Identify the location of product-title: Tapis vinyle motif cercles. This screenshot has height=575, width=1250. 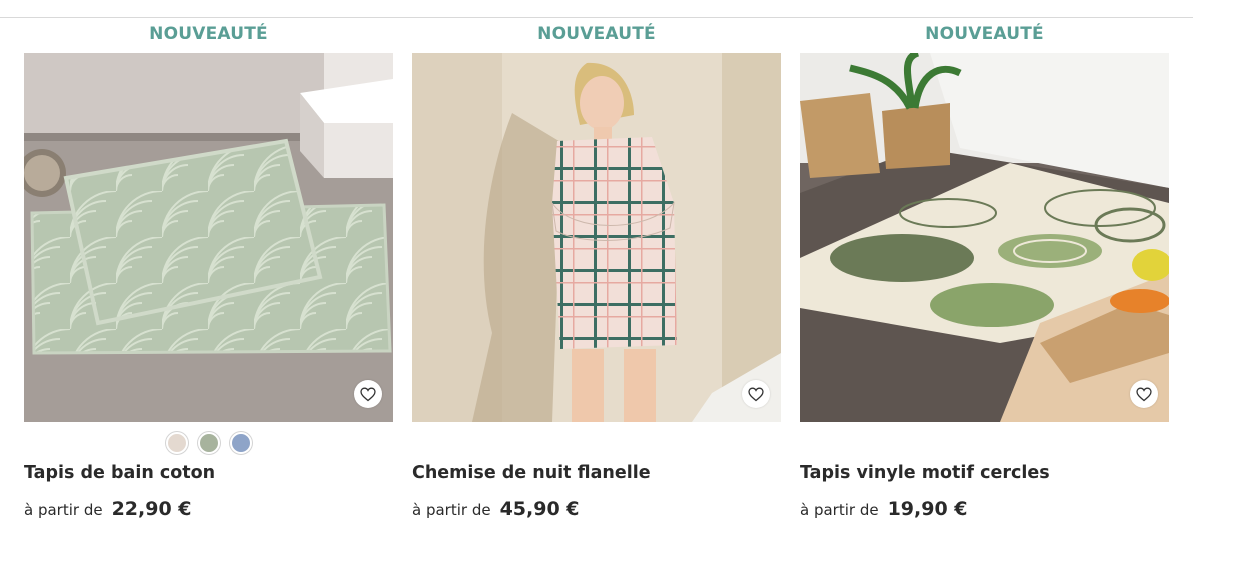
(984, 473).